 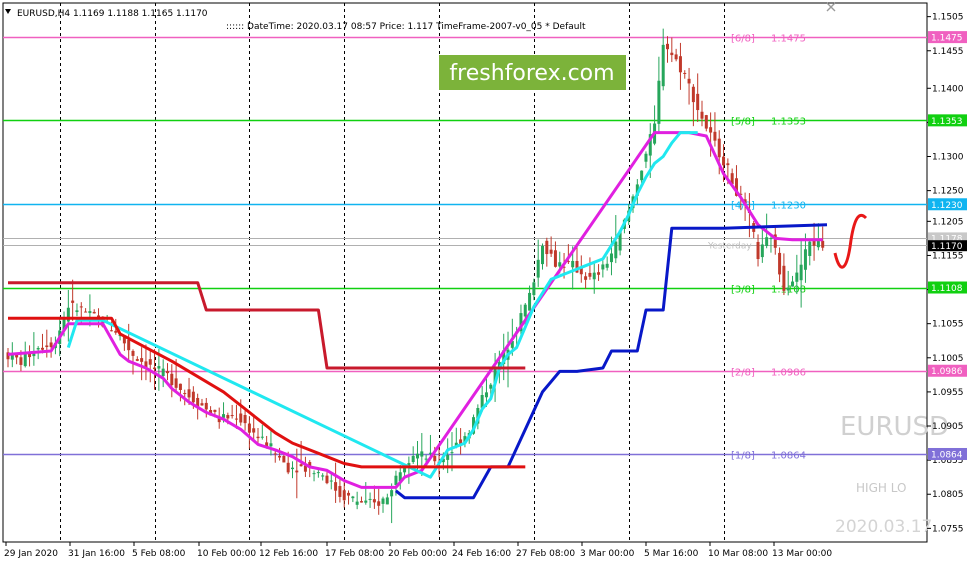 What do you see at coordinates (947, 206) in the screenshot?
I see `level-price-tag-label: 1.1230` at bounding box center [947, 206].